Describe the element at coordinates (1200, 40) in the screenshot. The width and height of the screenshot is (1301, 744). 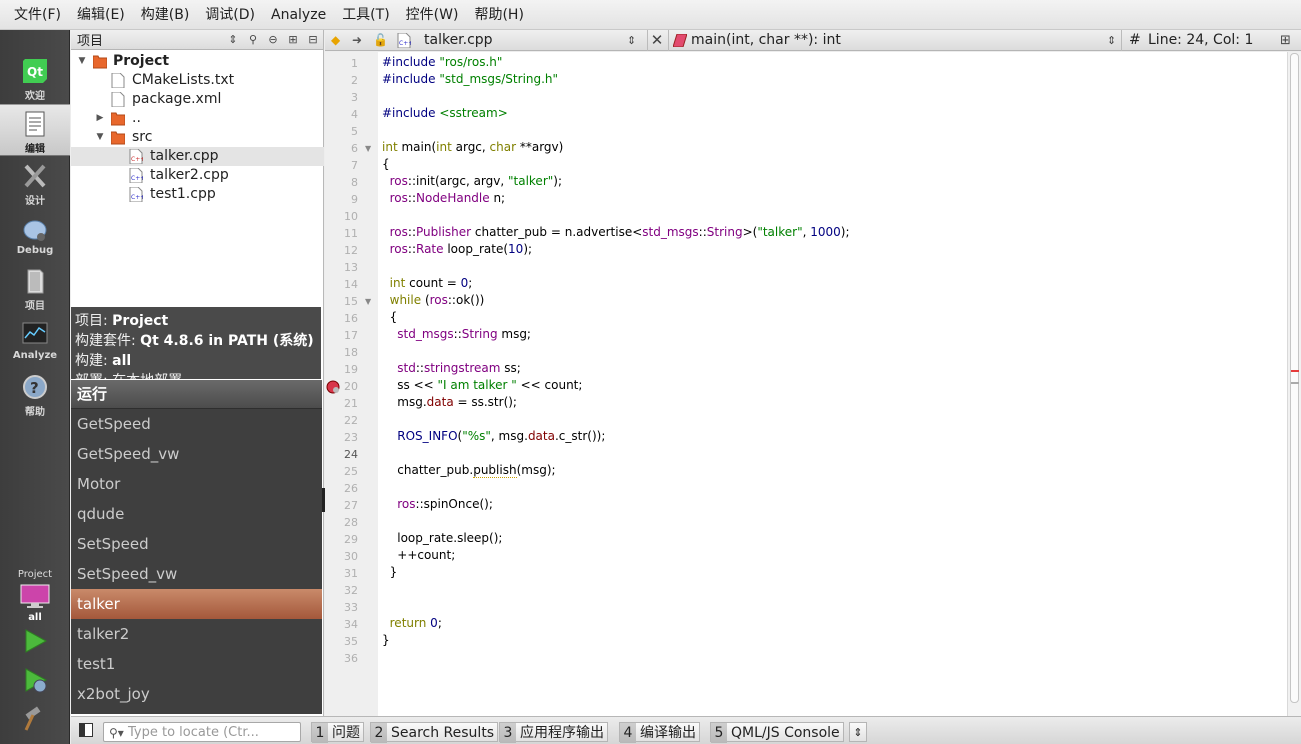
I see `cursor-position: Line: 24, Col: 1` at that location.